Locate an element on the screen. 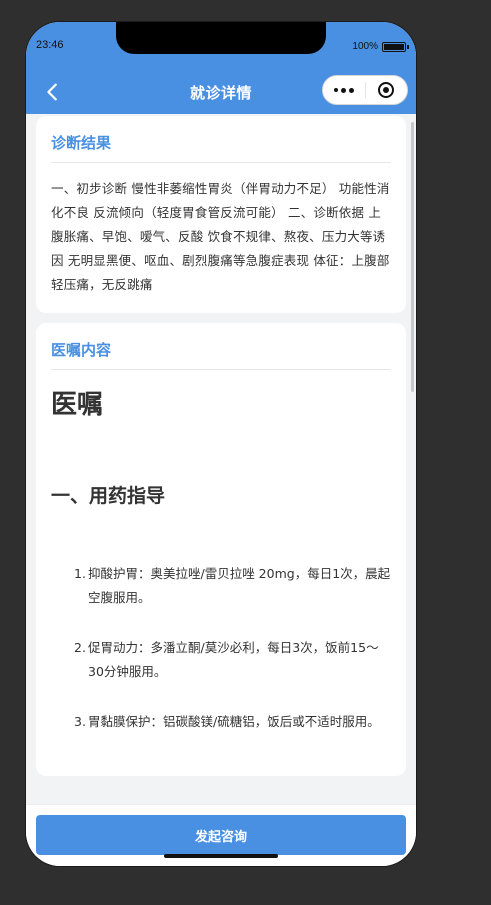 The width and height of the screenshot is (491, 905). start-consultation-button: 发起咨询 is located at coordinates (221, 835).